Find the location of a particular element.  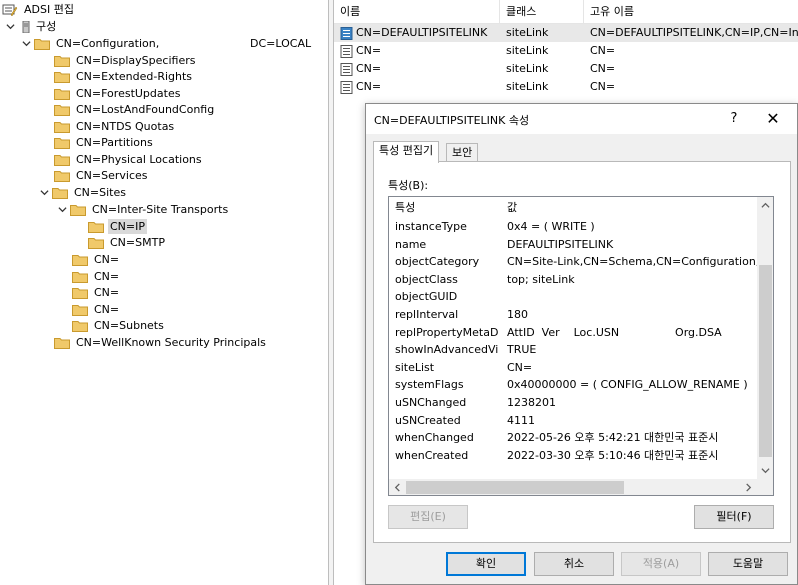

tree-item-extended-rights: CN=Extended-Rights is located at coordinates (124, 76).